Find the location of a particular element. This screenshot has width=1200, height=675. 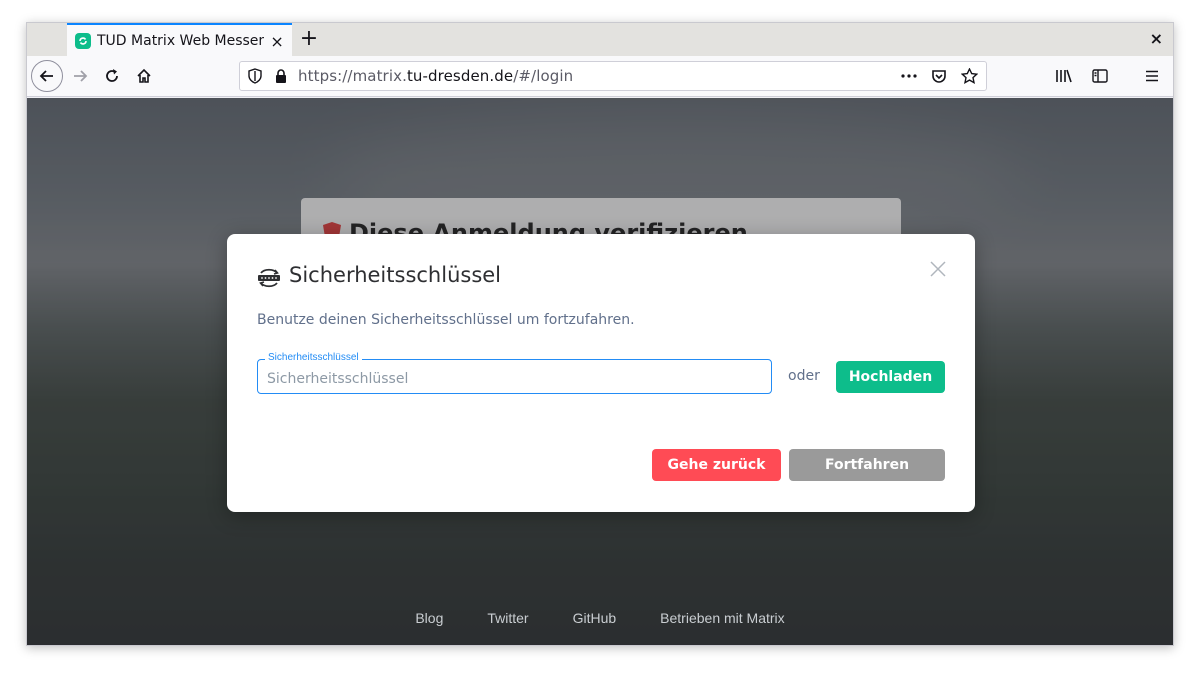

arrow-left-icon is located at coordinates (46, 76).